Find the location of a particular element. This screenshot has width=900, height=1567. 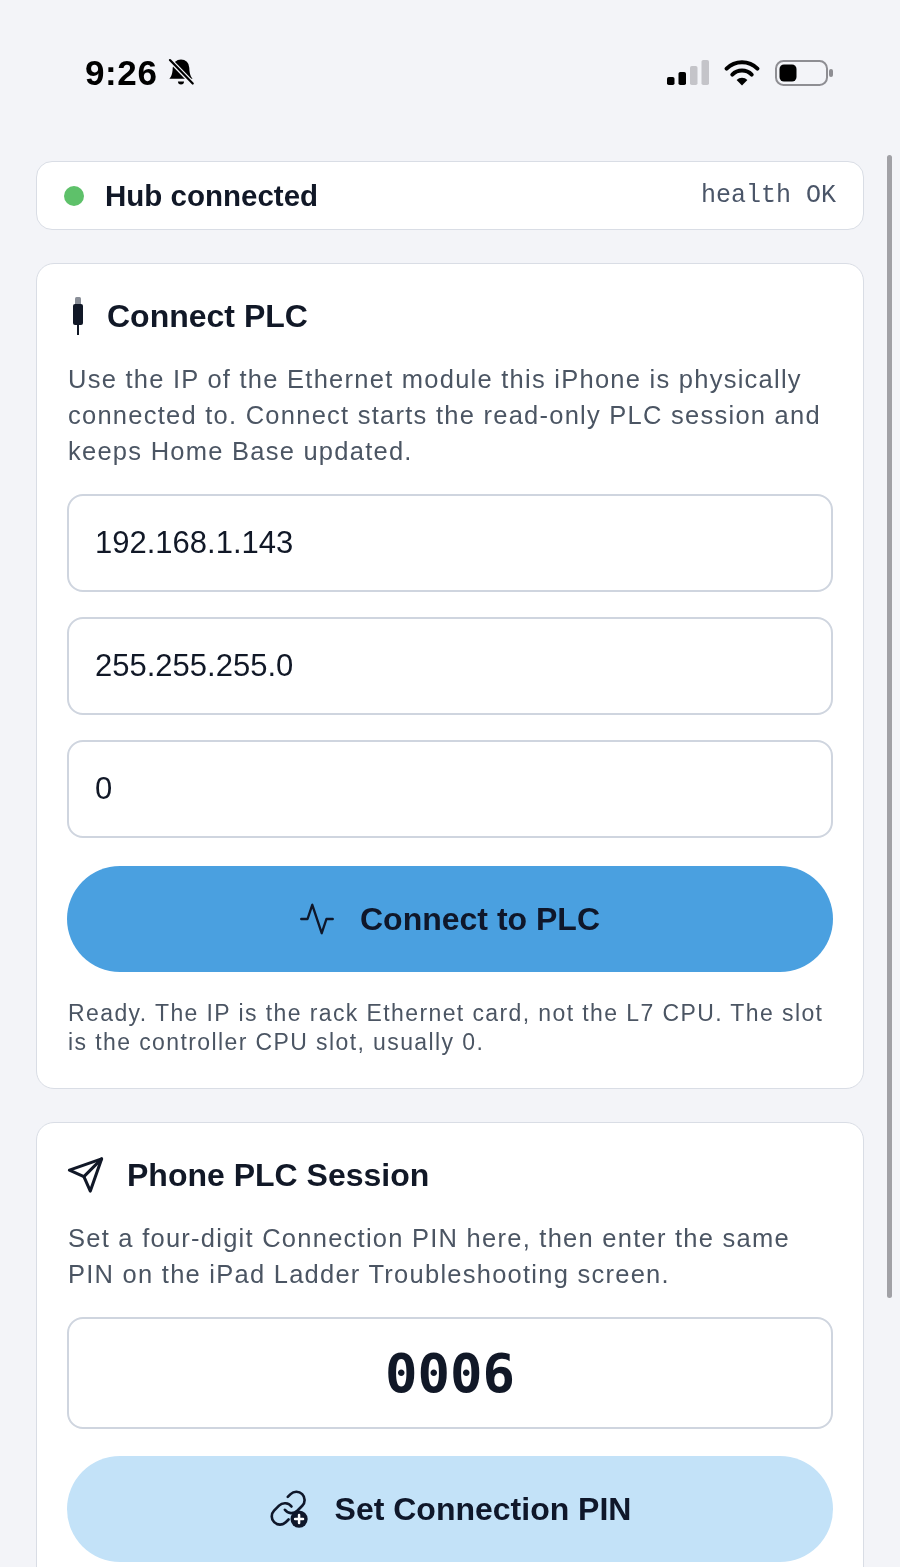

input-field: 0 is located at coordinates (450, 789).